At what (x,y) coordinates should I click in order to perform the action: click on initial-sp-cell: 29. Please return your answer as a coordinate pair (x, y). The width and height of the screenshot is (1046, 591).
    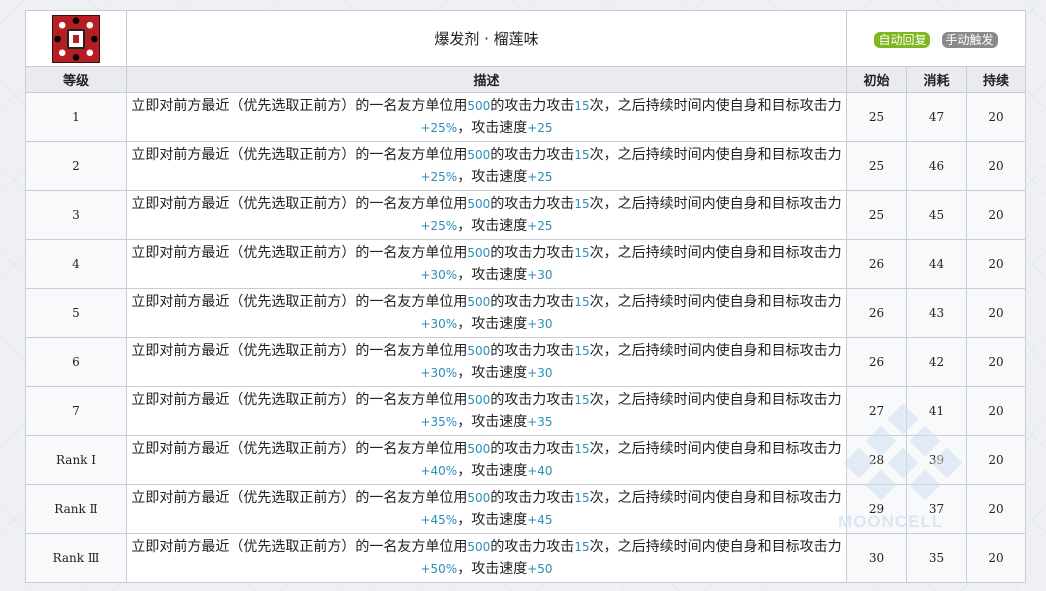
    Looking at the image, I should click on (876, 509).